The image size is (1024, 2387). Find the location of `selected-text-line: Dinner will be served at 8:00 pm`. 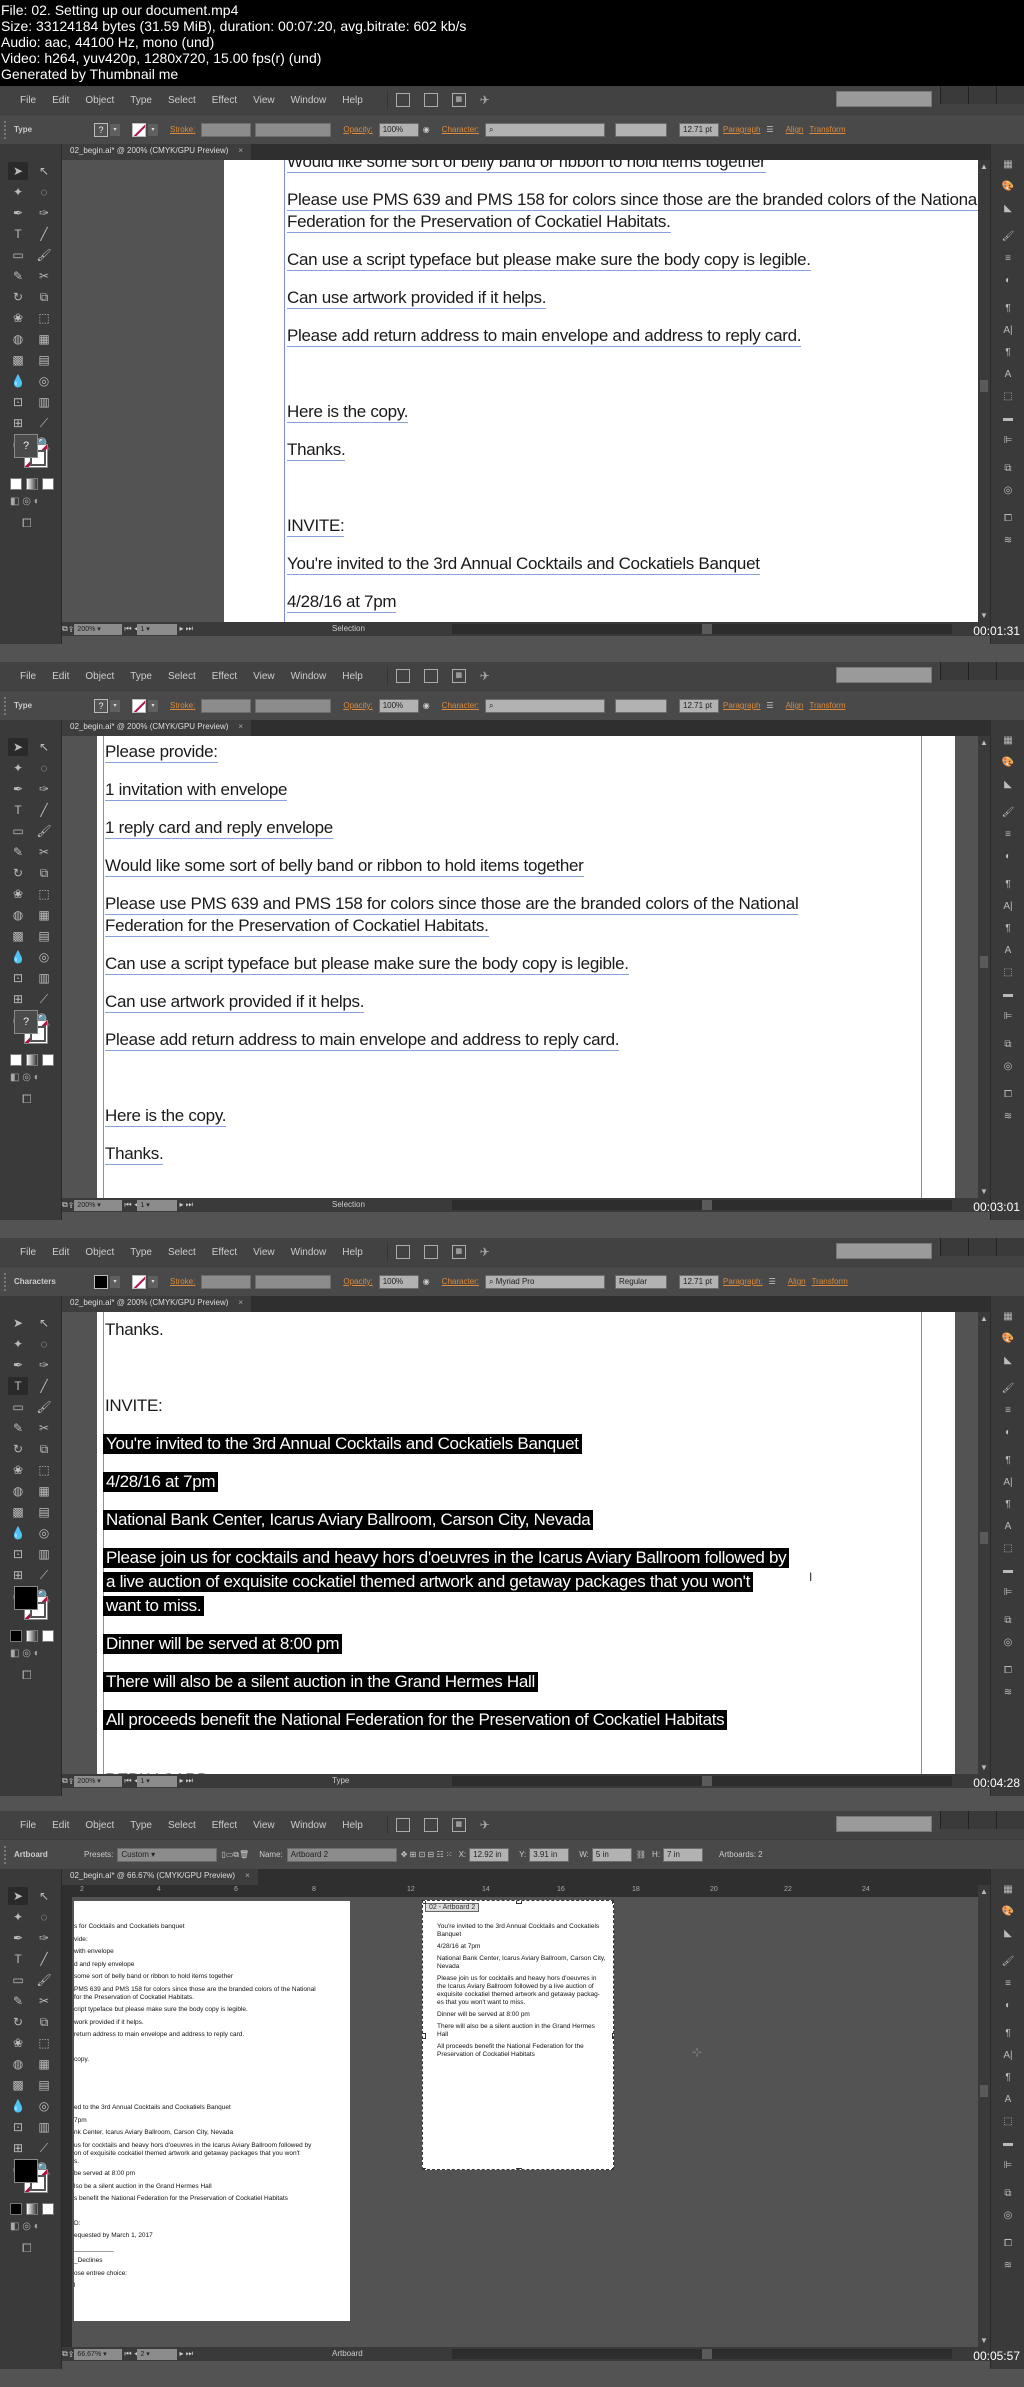

selected-text-line: Dinner will be served at 8:00 pm is located at coordinates (223, 1644).